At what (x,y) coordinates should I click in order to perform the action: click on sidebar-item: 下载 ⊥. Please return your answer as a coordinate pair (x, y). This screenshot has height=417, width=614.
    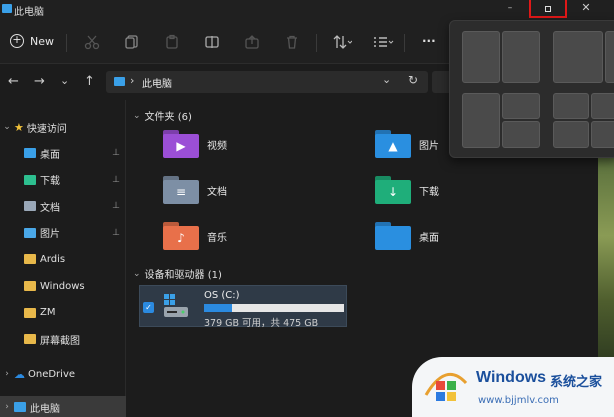
    Looking at the image, I should click on (63, 180).